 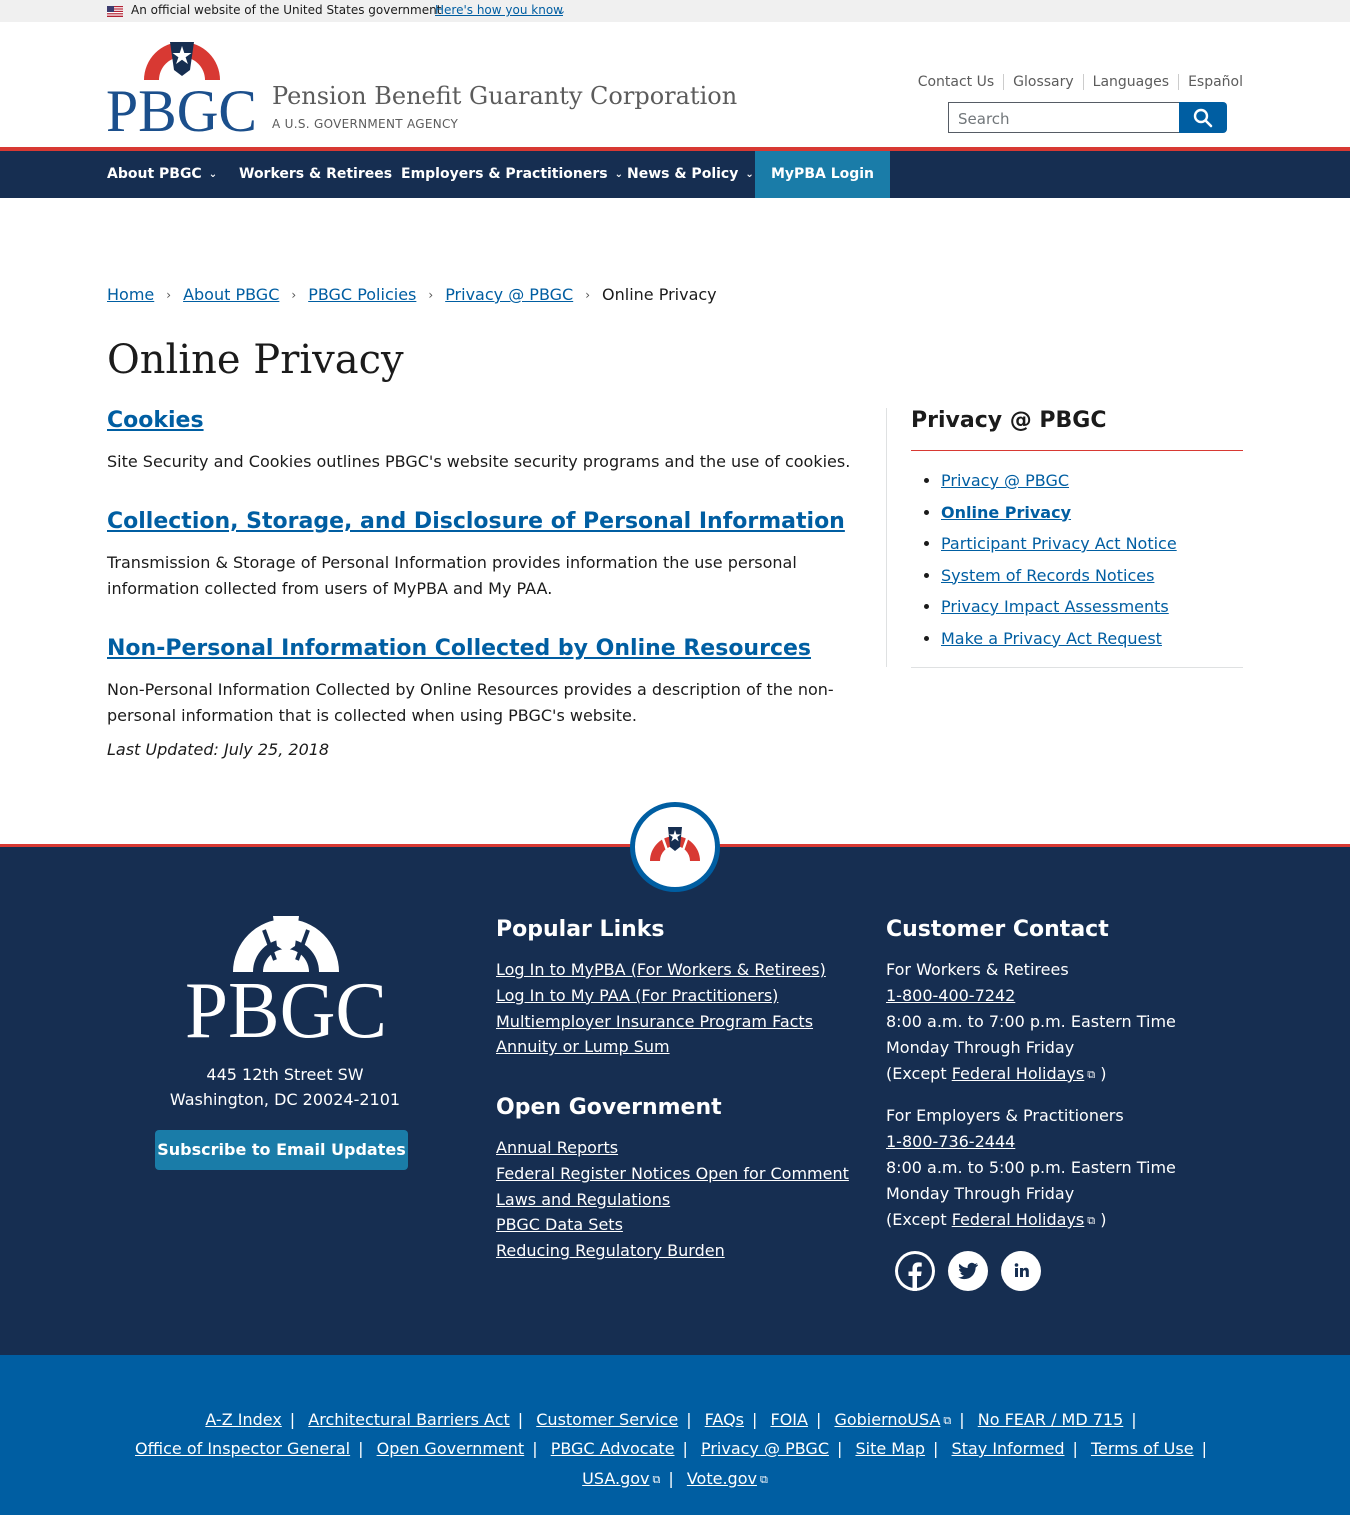 I want to click on sidebar-bottom-rule, so click(x=1077, y=667).